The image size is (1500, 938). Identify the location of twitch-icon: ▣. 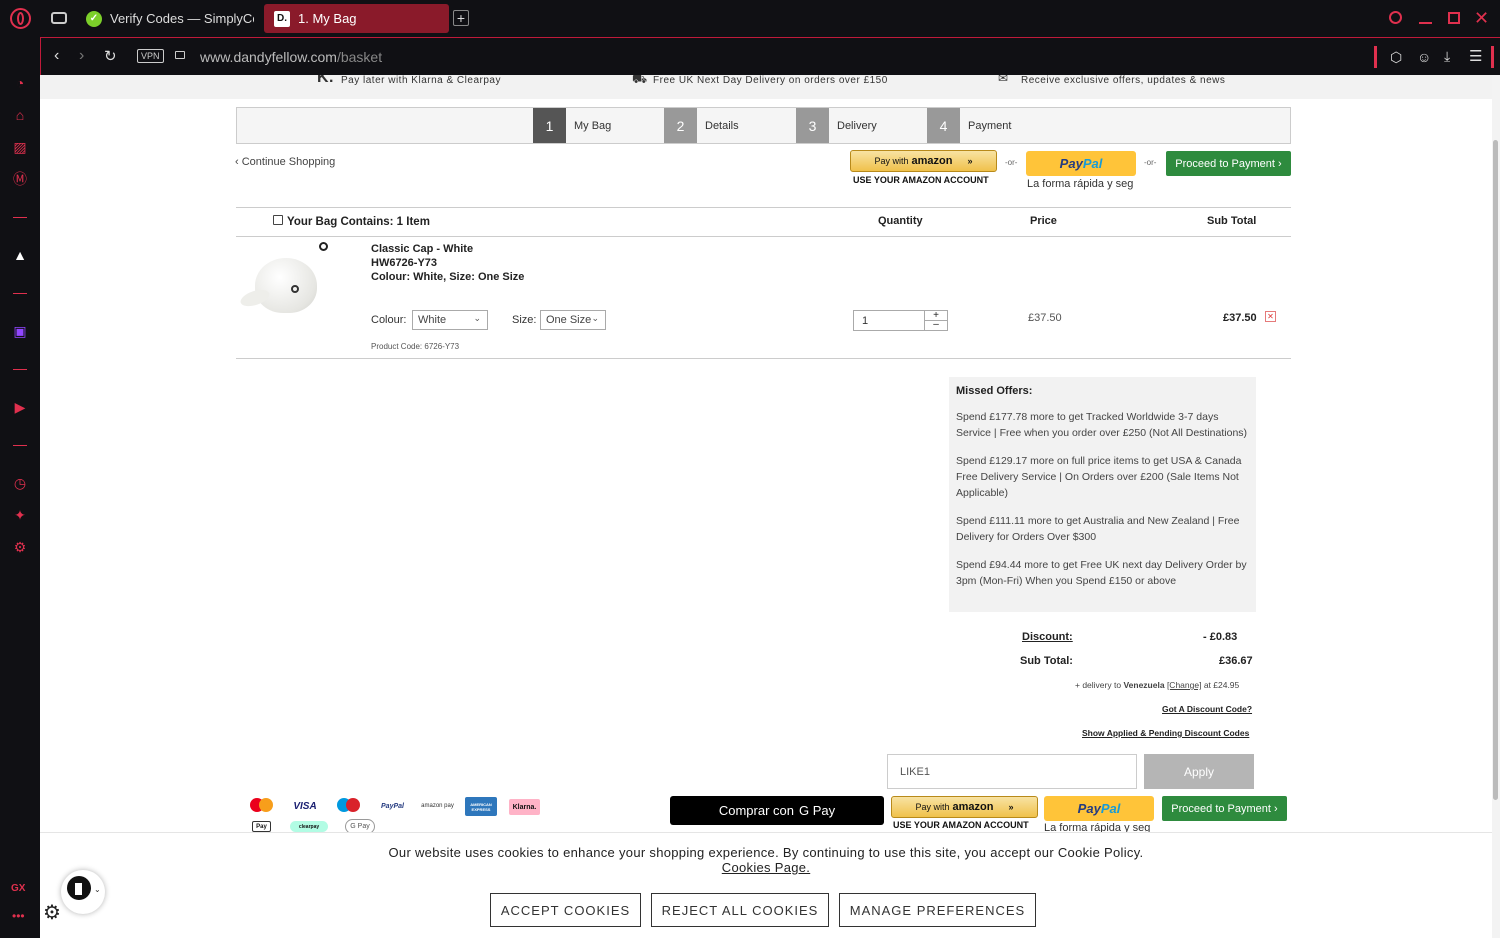
(20, 331).